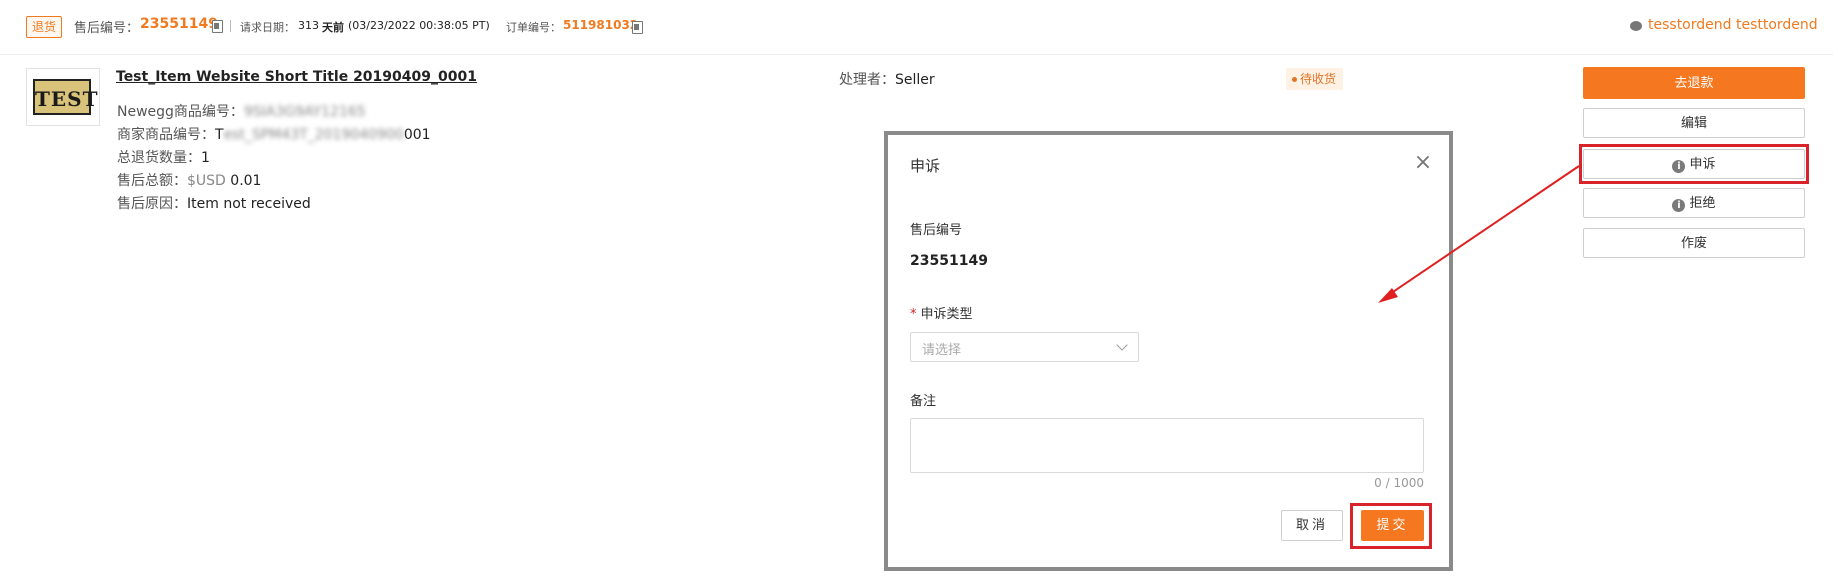 This screenshot has height=578, width=1833. I want to click on seller-item-no-suffix: 001, so click(417, 135).